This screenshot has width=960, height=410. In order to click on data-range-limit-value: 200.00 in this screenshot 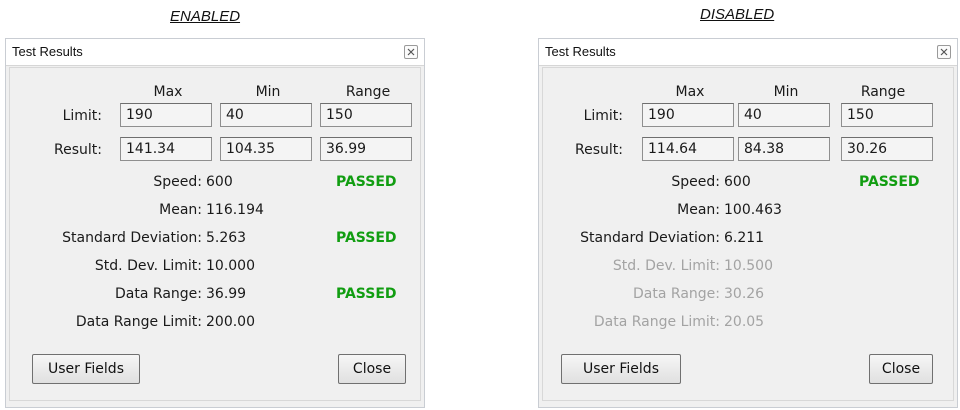, I will do `click(230, 322)`.